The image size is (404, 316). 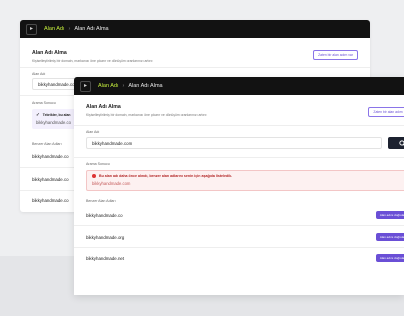 What do you see at coordinates (104, 215) in the screenshot?
I see `similar-domain-name: bikkyhandmade.co` at bounding box center [104, 215].